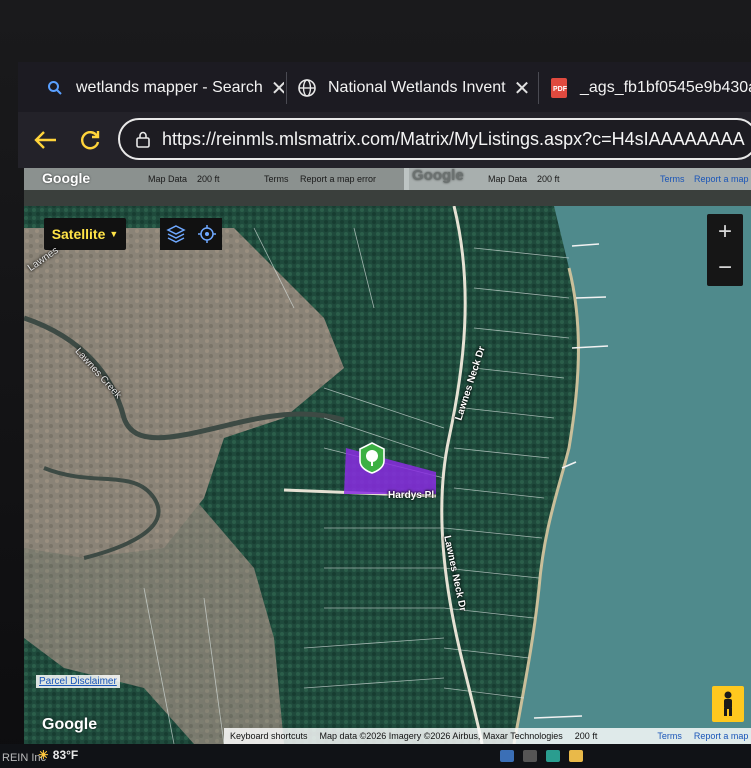 This screenshot has width=751, height=768. I want to click on tab-national-wetlands: National Wetlands Invent ✕, so click(414, 88).